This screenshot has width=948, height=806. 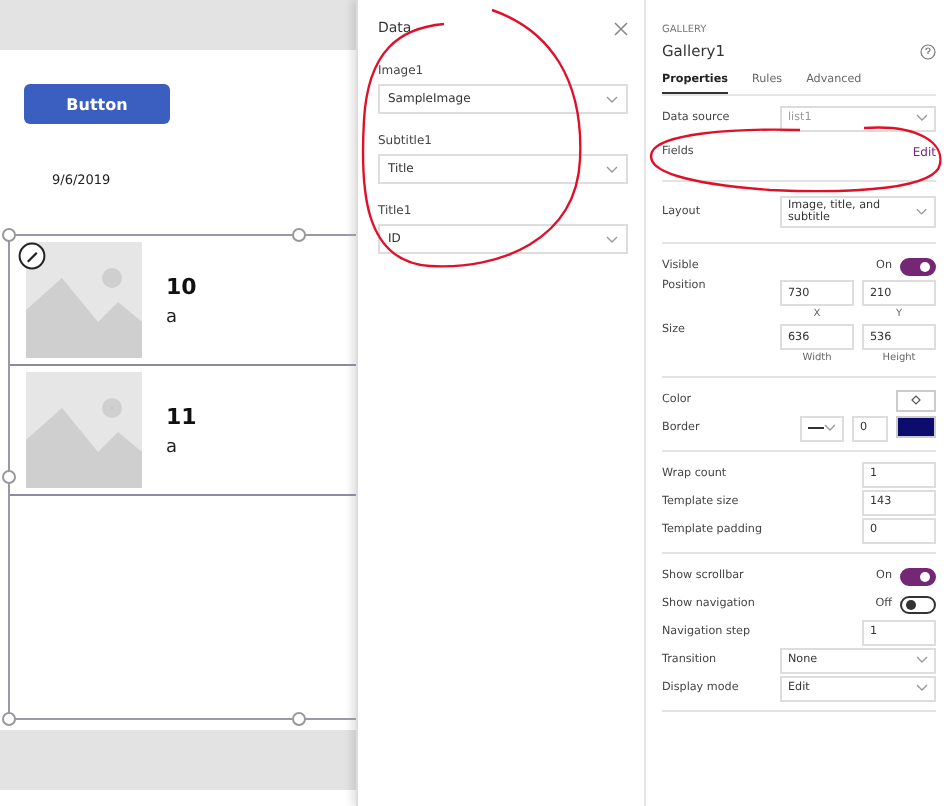 I want to click on item-title: 11, so click(x=181, y=416).